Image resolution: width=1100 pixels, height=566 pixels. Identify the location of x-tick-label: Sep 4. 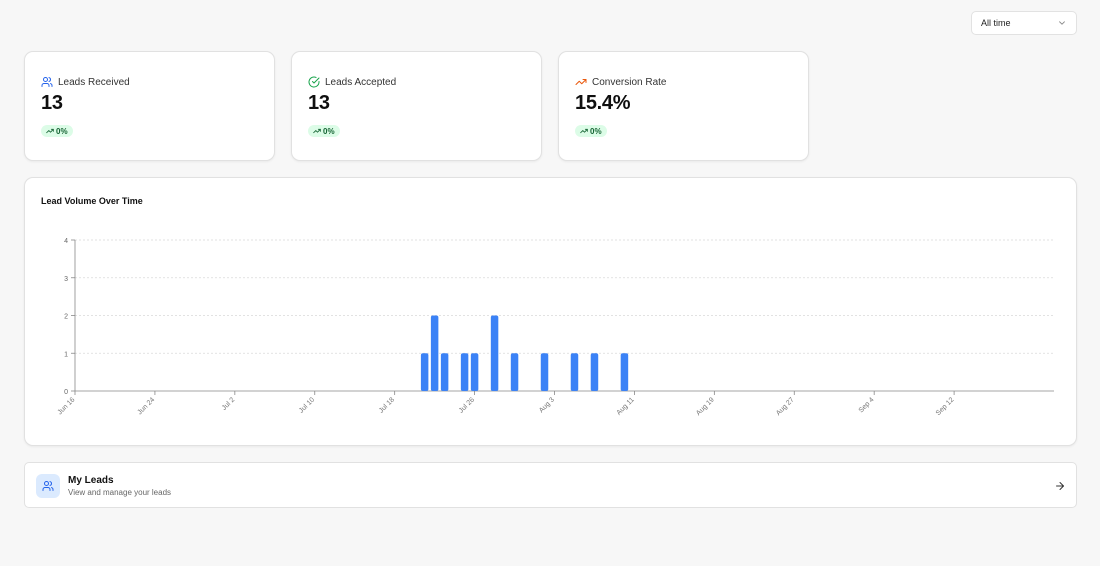
(867, 405).